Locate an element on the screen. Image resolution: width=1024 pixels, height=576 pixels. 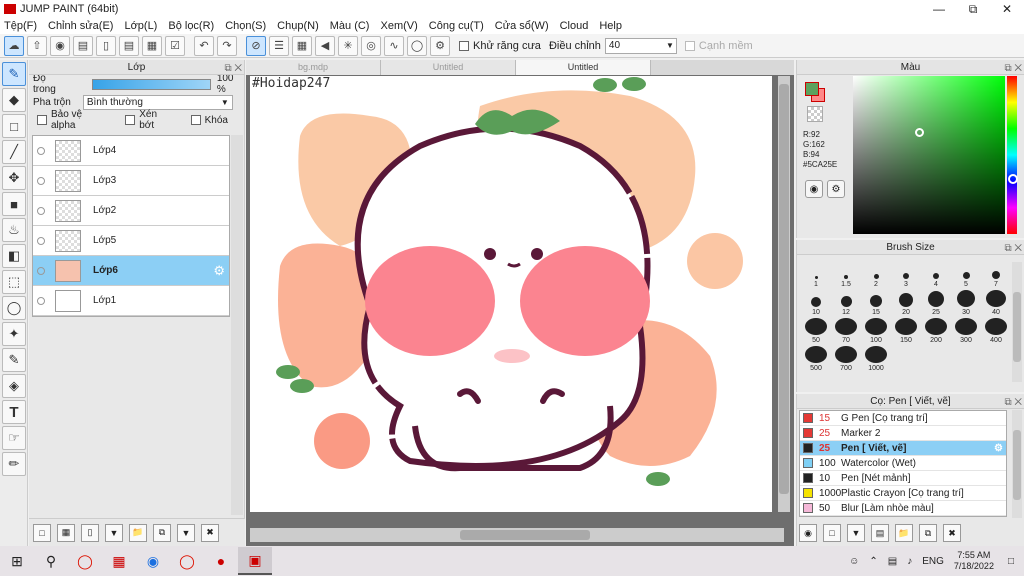
radial-snap-icon: ✳ is located at coordinates (348, 45).